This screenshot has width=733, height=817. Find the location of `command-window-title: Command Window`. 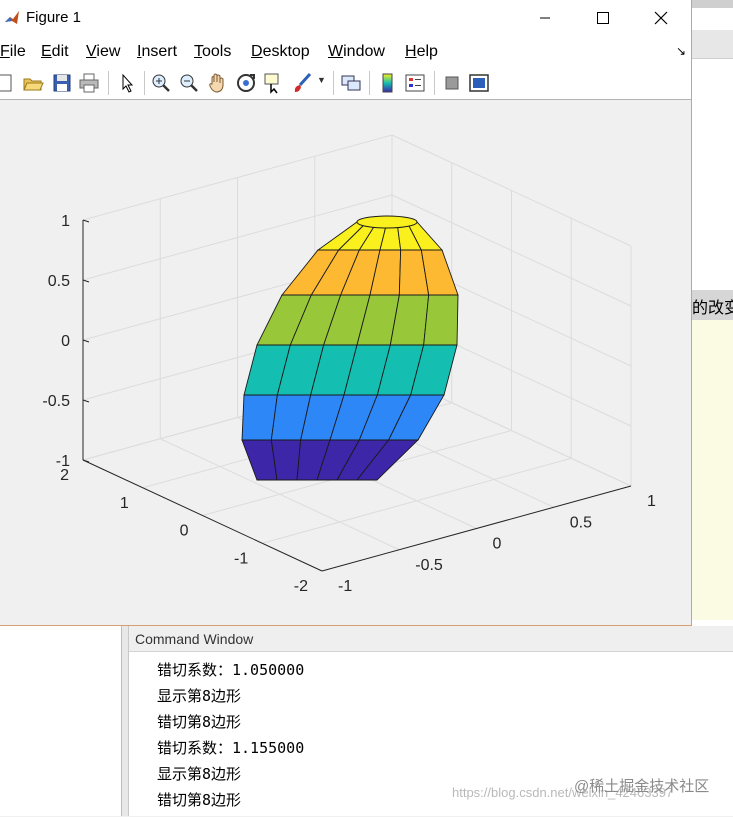

command-window-title: Command Window is located at coordinates (431, 639).